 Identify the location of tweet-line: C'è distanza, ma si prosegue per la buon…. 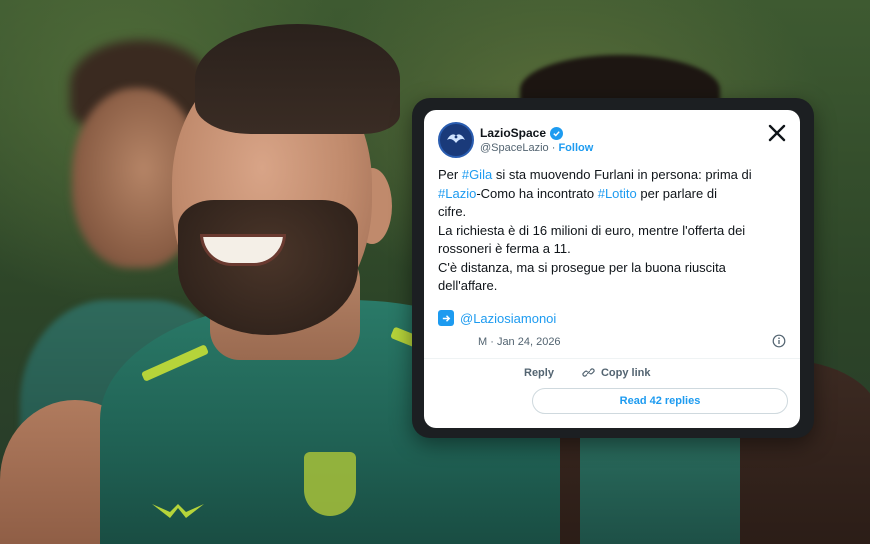
(582, 267).